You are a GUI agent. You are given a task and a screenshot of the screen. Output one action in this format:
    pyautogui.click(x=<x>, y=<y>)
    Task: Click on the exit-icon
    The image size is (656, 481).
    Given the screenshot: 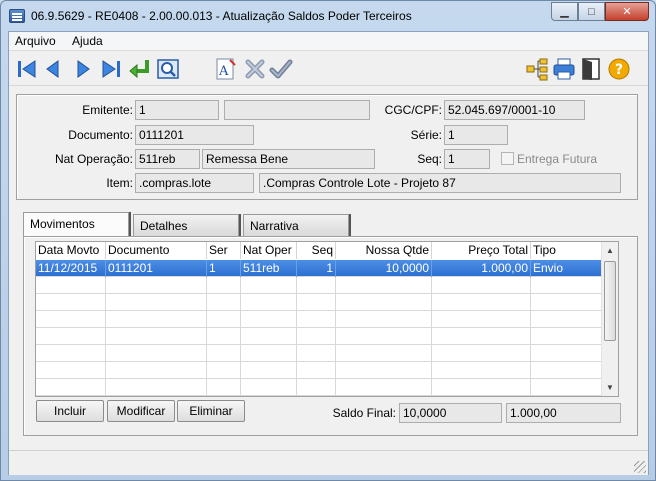 What is the action you would take?
    pyautogui.click(x=591, y=69)
    